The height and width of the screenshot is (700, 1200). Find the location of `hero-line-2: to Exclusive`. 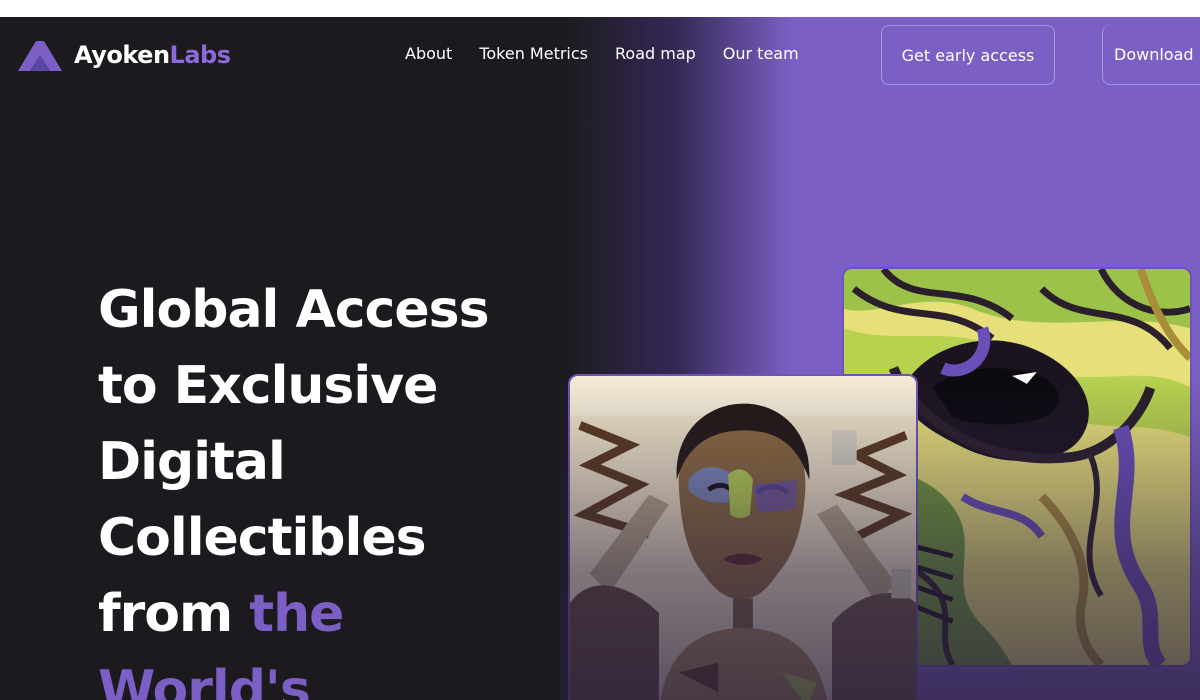

hero-line-2: to Exclusive is located at coordinates (268, 386).